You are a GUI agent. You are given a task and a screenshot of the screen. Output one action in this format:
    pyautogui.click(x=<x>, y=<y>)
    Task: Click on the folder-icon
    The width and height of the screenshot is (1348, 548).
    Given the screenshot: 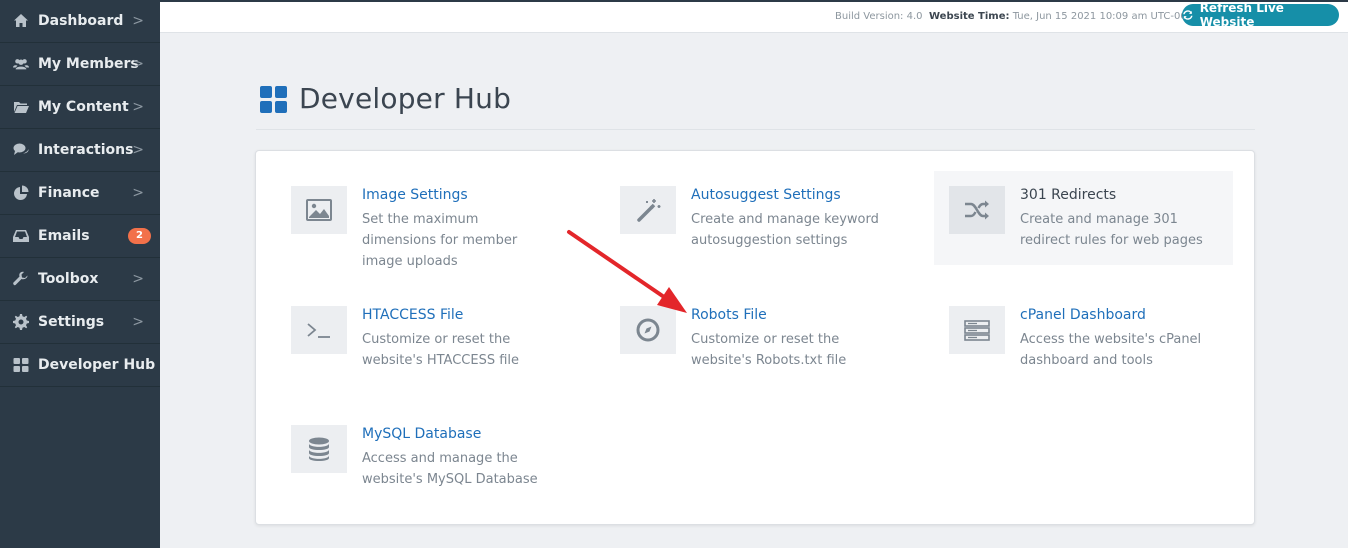 What is the action you would take?
    pyautogui.click(x=21, y=107)
    